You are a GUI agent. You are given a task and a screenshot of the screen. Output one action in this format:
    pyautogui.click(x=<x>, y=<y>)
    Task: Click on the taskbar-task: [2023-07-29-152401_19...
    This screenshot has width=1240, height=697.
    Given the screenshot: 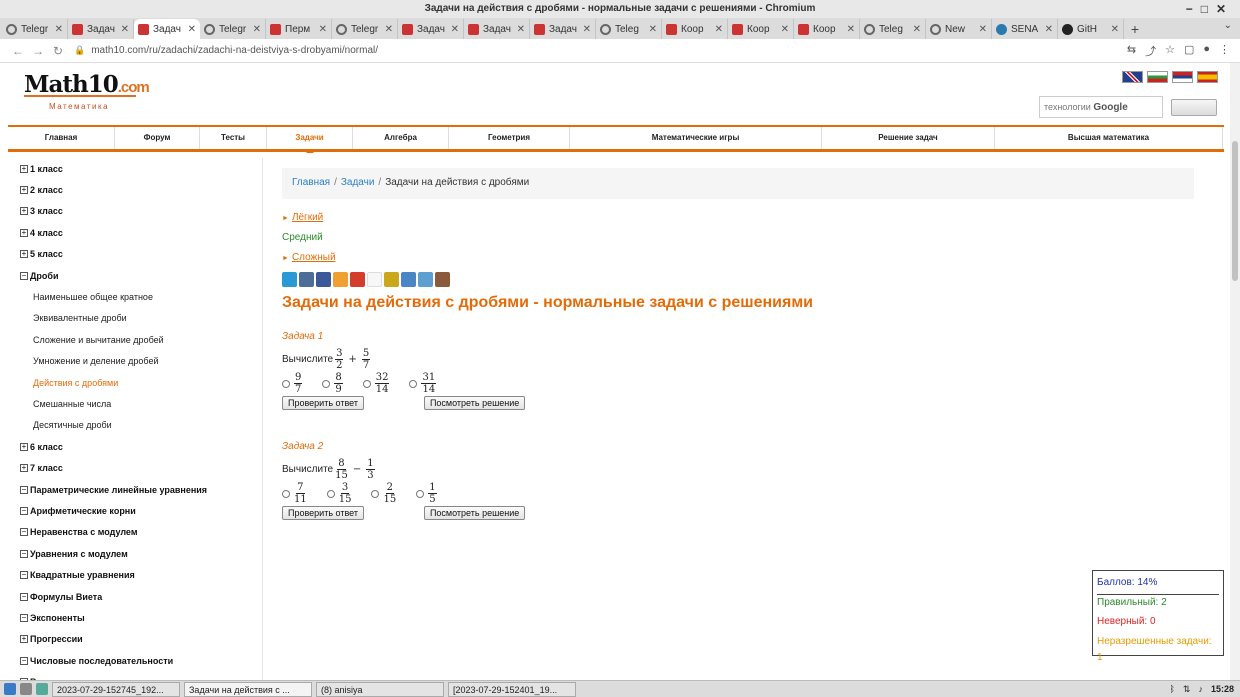 What is the action you would take?
    pyautogui.click(x=512, y=689)
    